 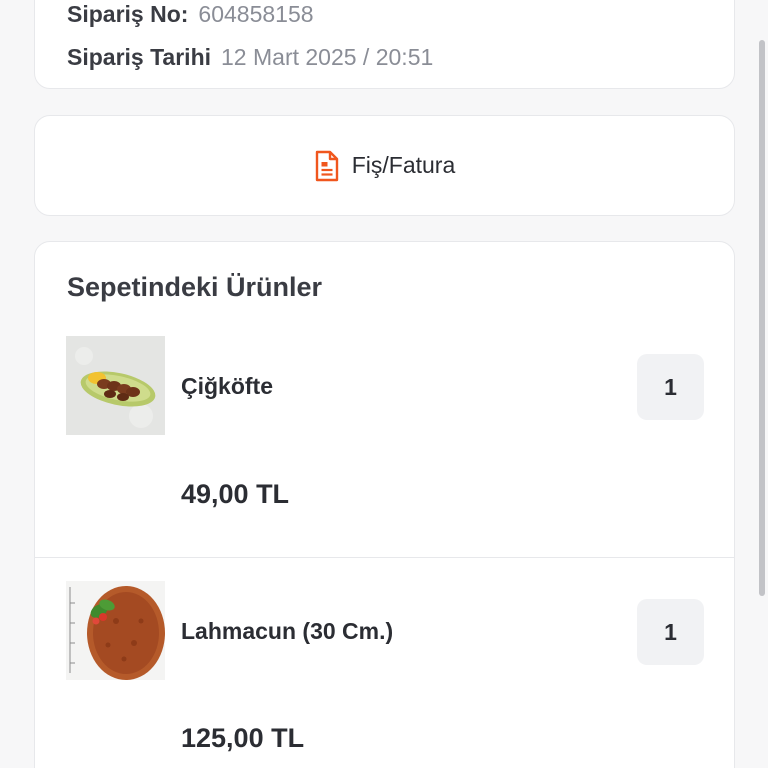 I want to click on scrollbar-thumb, so click(x=762, y=318).